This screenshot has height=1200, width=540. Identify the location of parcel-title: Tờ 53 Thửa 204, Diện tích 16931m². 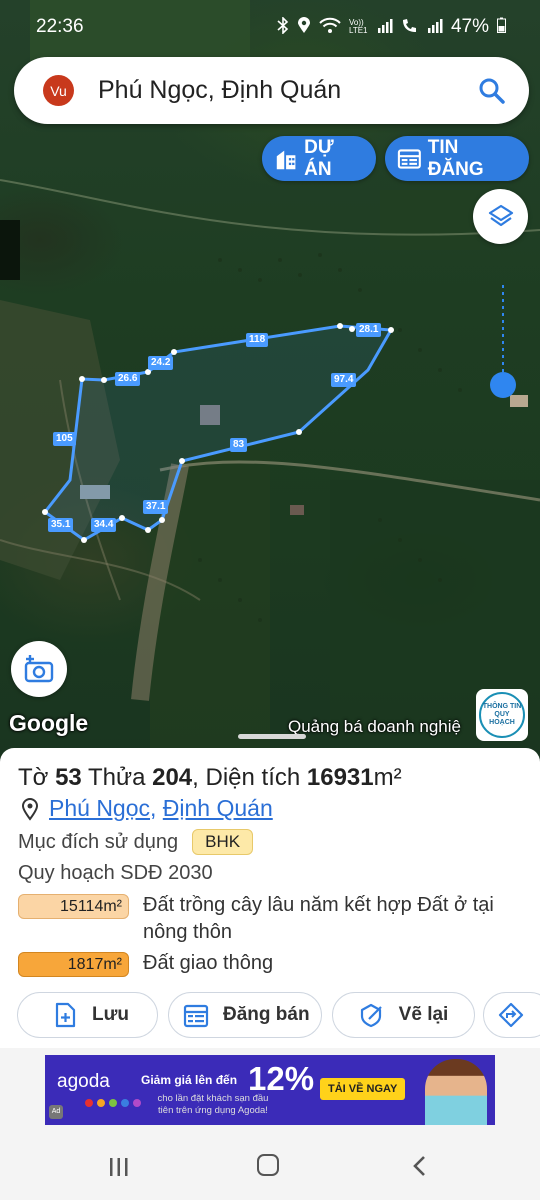
(210, 778).